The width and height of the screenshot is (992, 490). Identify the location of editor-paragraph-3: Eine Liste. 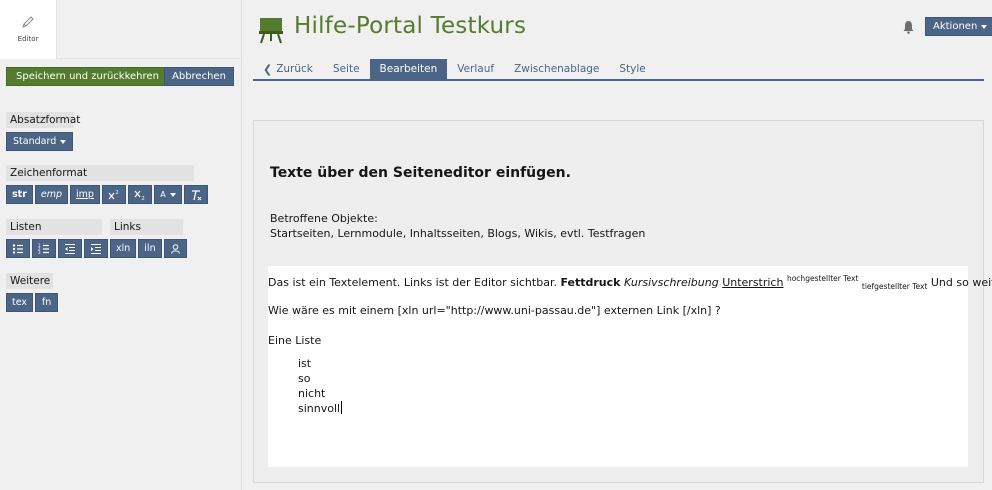
(295, 340).